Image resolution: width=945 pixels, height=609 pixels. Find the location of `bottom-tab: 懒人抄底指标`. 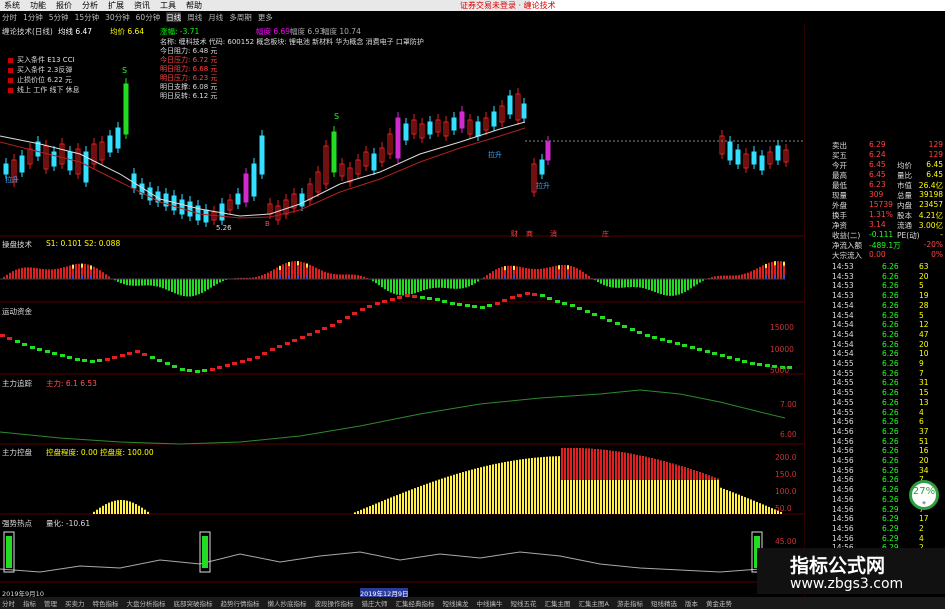

bottom-tab: 懒人抄底指标 is located at coordinates (287, 603).